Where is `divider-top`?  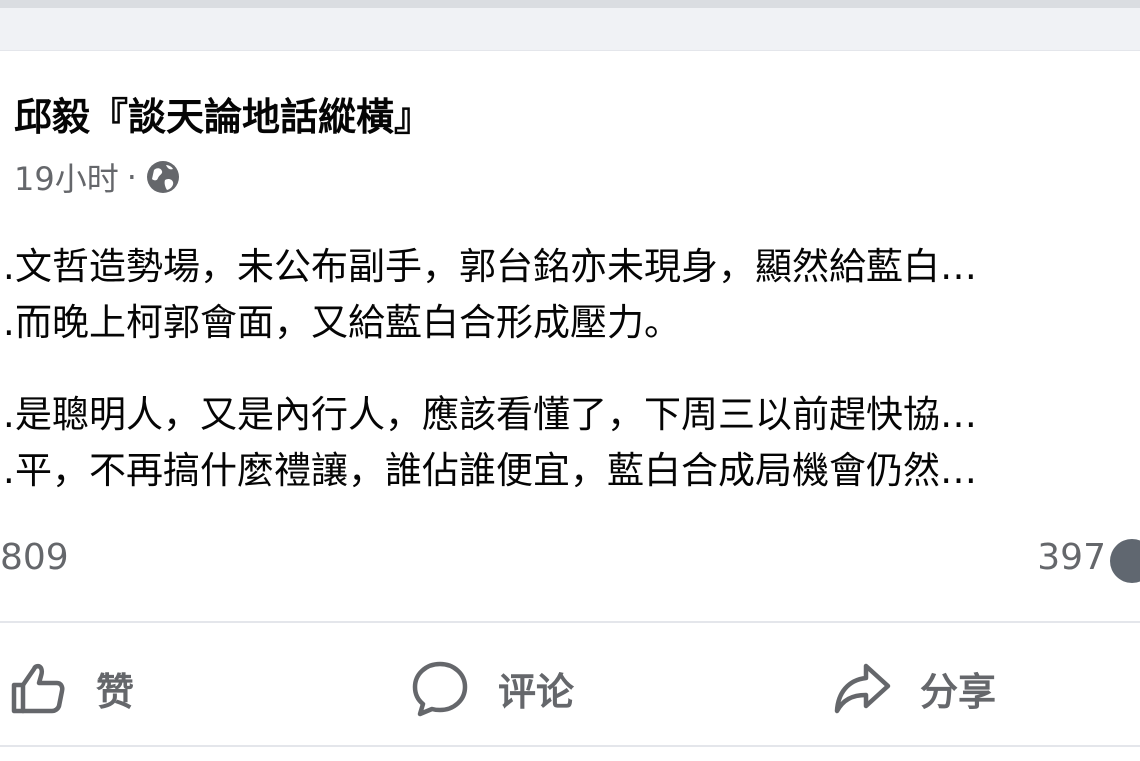
divider-top is located at coordinates (570, 622).